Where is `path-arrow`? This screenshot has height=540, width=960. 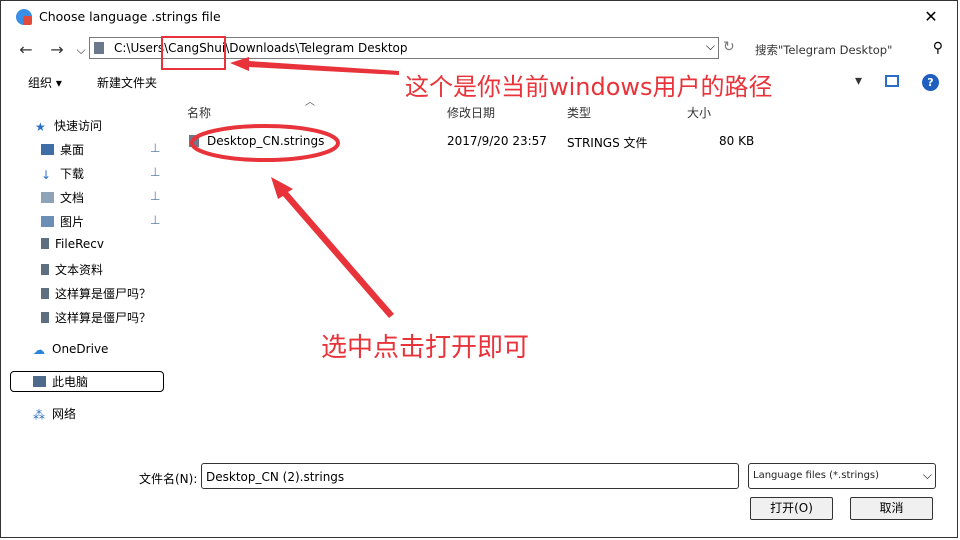 path-arrow is located at coordinates (314, 66).